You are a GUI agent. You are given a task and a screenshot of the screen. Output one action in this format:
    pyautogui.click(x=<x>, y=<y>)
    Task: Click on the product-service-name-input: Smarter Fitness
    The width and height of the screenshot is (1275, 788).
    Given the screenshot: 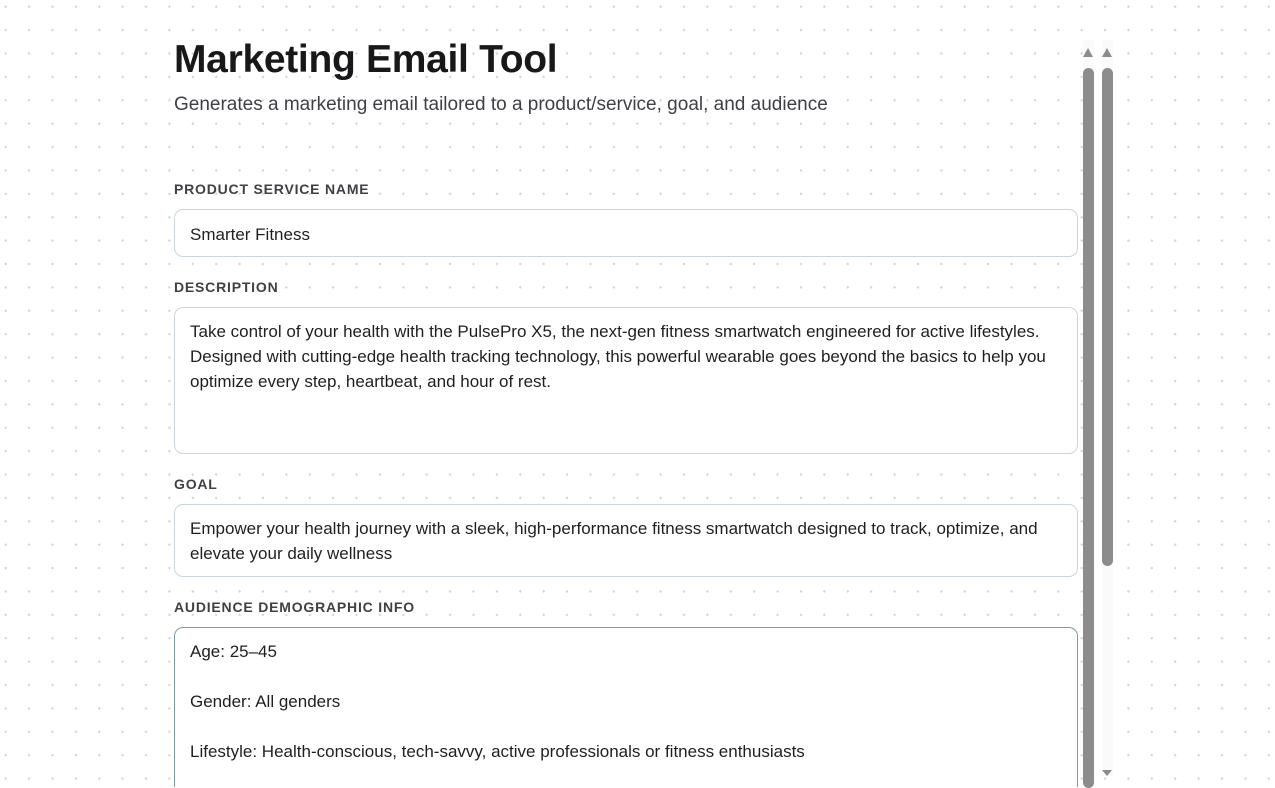 What is the action you would take?
    pyautogui.click(x=626, y=233)
    